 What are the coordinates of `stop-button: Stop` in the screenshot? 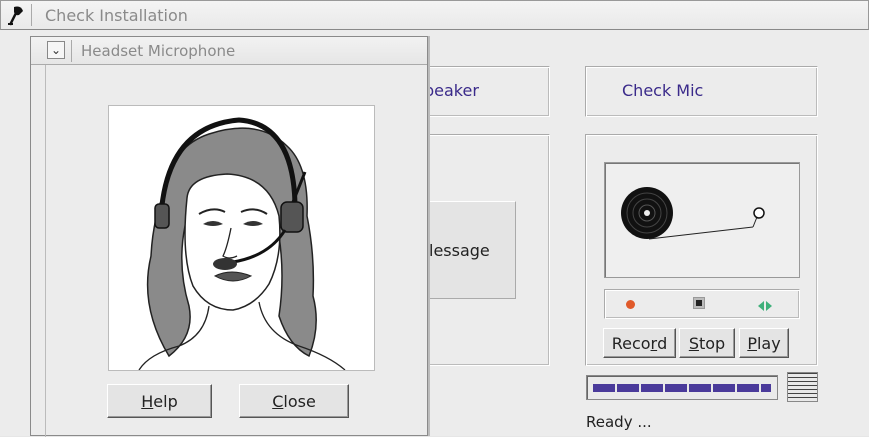 It's located at (707, 343).